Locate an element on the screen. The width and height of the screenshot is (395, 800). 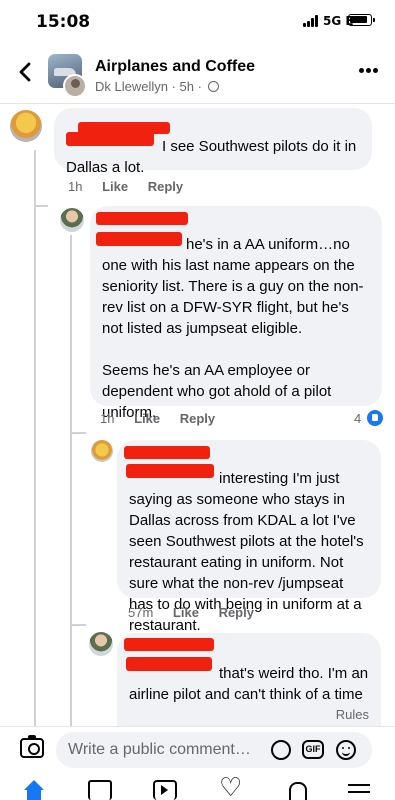
post-header: Airplanes and Coffee Dk Llewellyn · 5h · is located at coordinates (197, 74).